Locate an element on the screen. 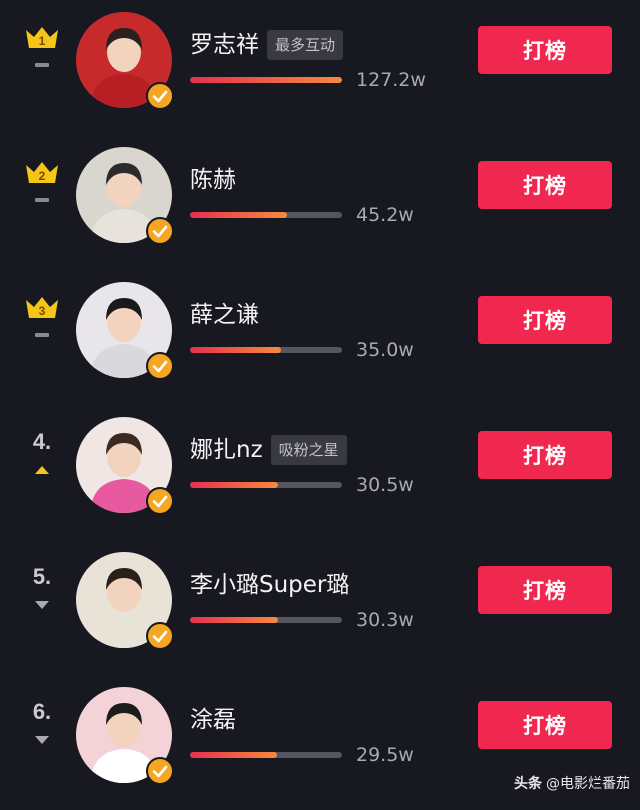  rank-indicator: 5. is located at coordinates (42, 594).